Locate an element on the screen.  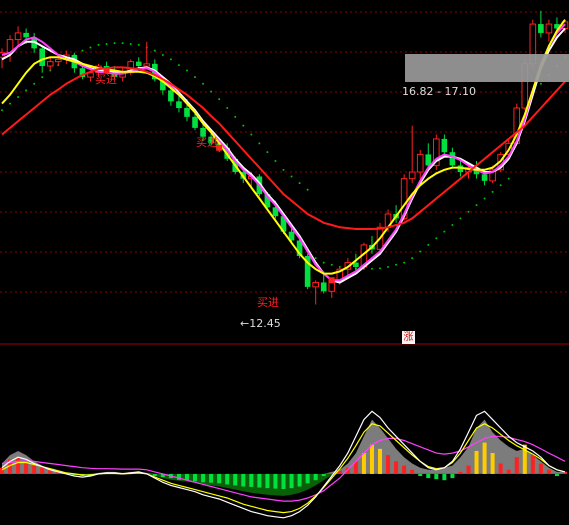
price-range-label: 16.82 - 17.10 is located at coordinates (439, 91).